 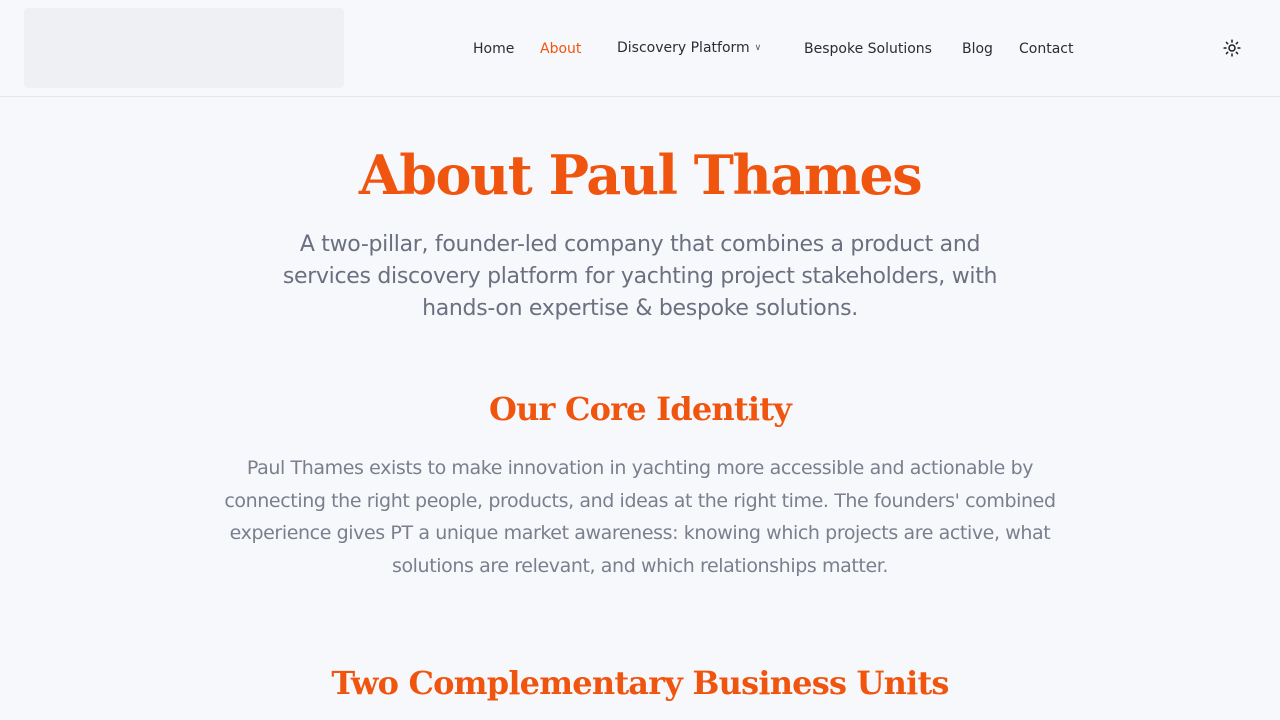 I want to click on nav-bespoke-solutions-link: Bespoke Solutions, so click(x=868, y=49).